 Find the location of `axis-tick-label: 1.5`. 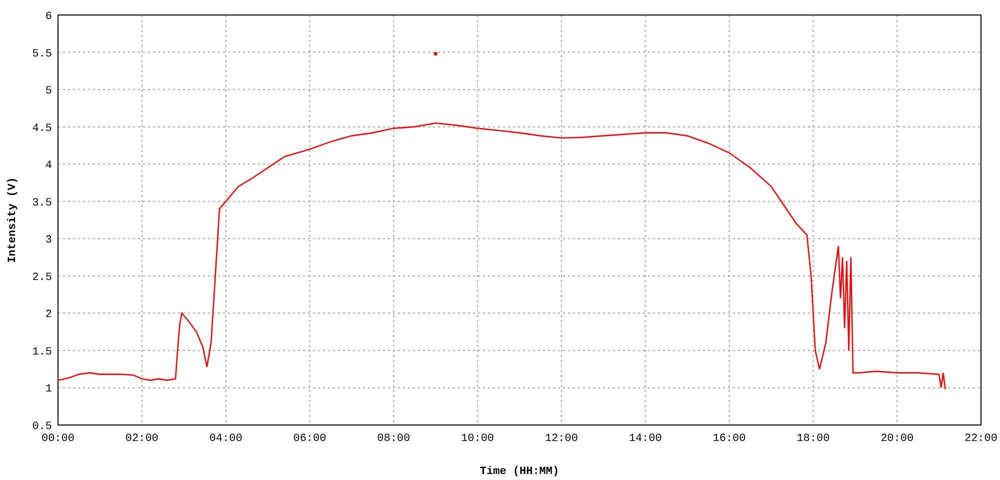

axis-tick-label: 1.5 is located at coordinates (42, 352).